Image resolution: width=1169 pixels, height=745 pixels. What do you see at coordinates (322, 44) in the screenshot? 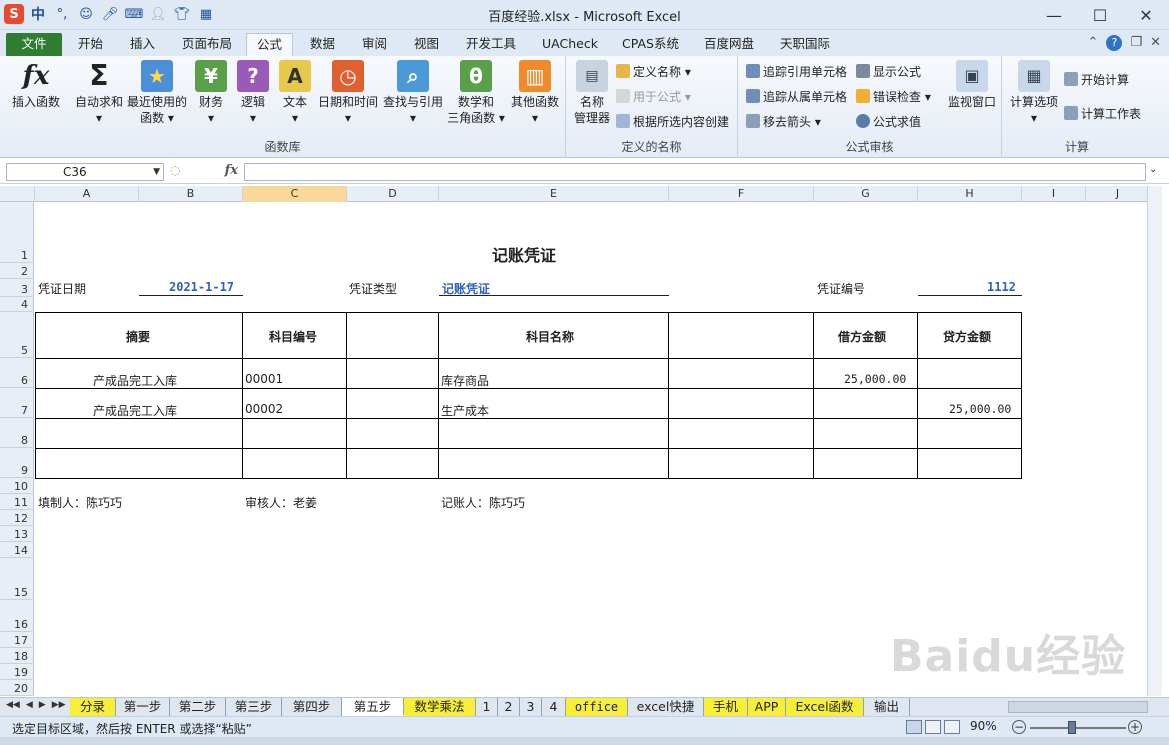
I see `tab-data: 数据` at bounding box center [322, 44].